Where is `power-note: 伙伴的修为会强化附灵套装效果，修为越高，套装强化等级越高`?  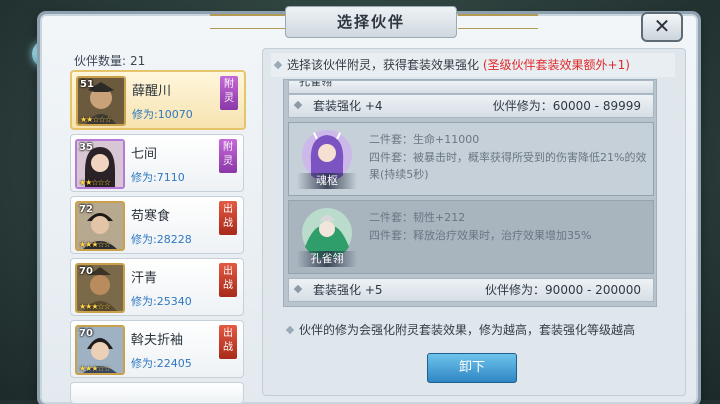
power-note: 伙伴的修为会强化附灵套装效果，修为越高，套装强化等级越高 is located at coordinates (459, 329).